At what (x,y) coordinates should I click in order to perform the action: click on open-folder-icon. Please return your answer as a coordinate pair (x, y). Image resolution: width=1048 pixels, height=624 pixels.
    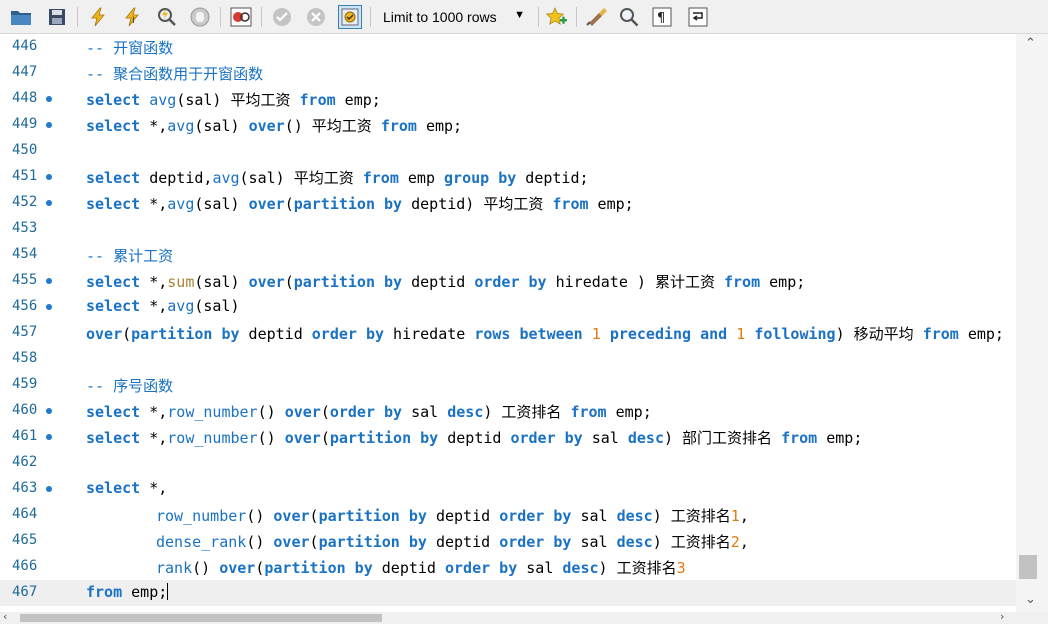
    Looking at the image, I should click on (21, 17).